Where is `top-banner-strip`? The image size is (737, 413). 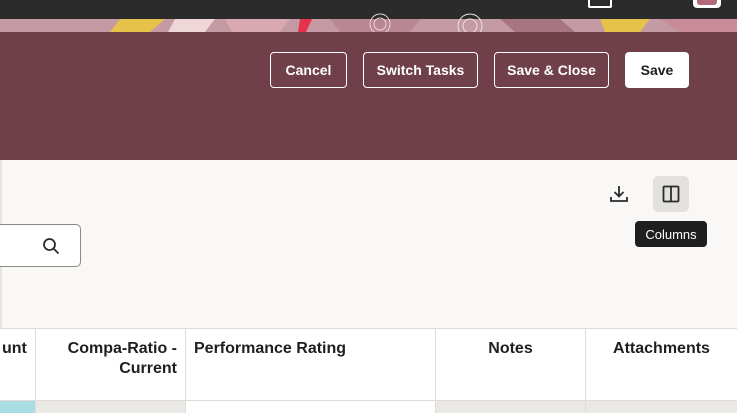
top-banner-strip is located at coordinates (368, 16).